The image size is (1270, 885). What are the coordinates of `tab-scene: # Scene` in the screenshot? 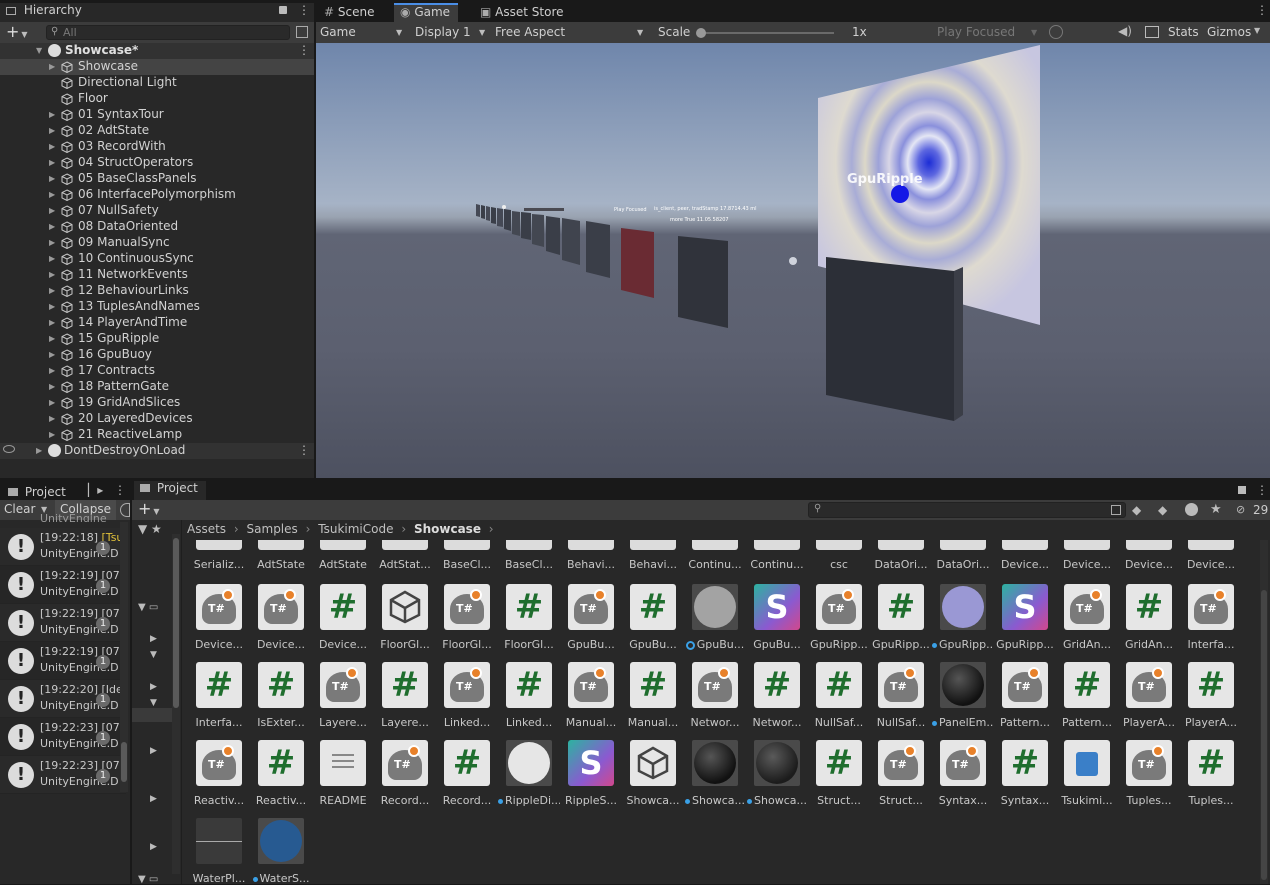 It's located at (350, 12).